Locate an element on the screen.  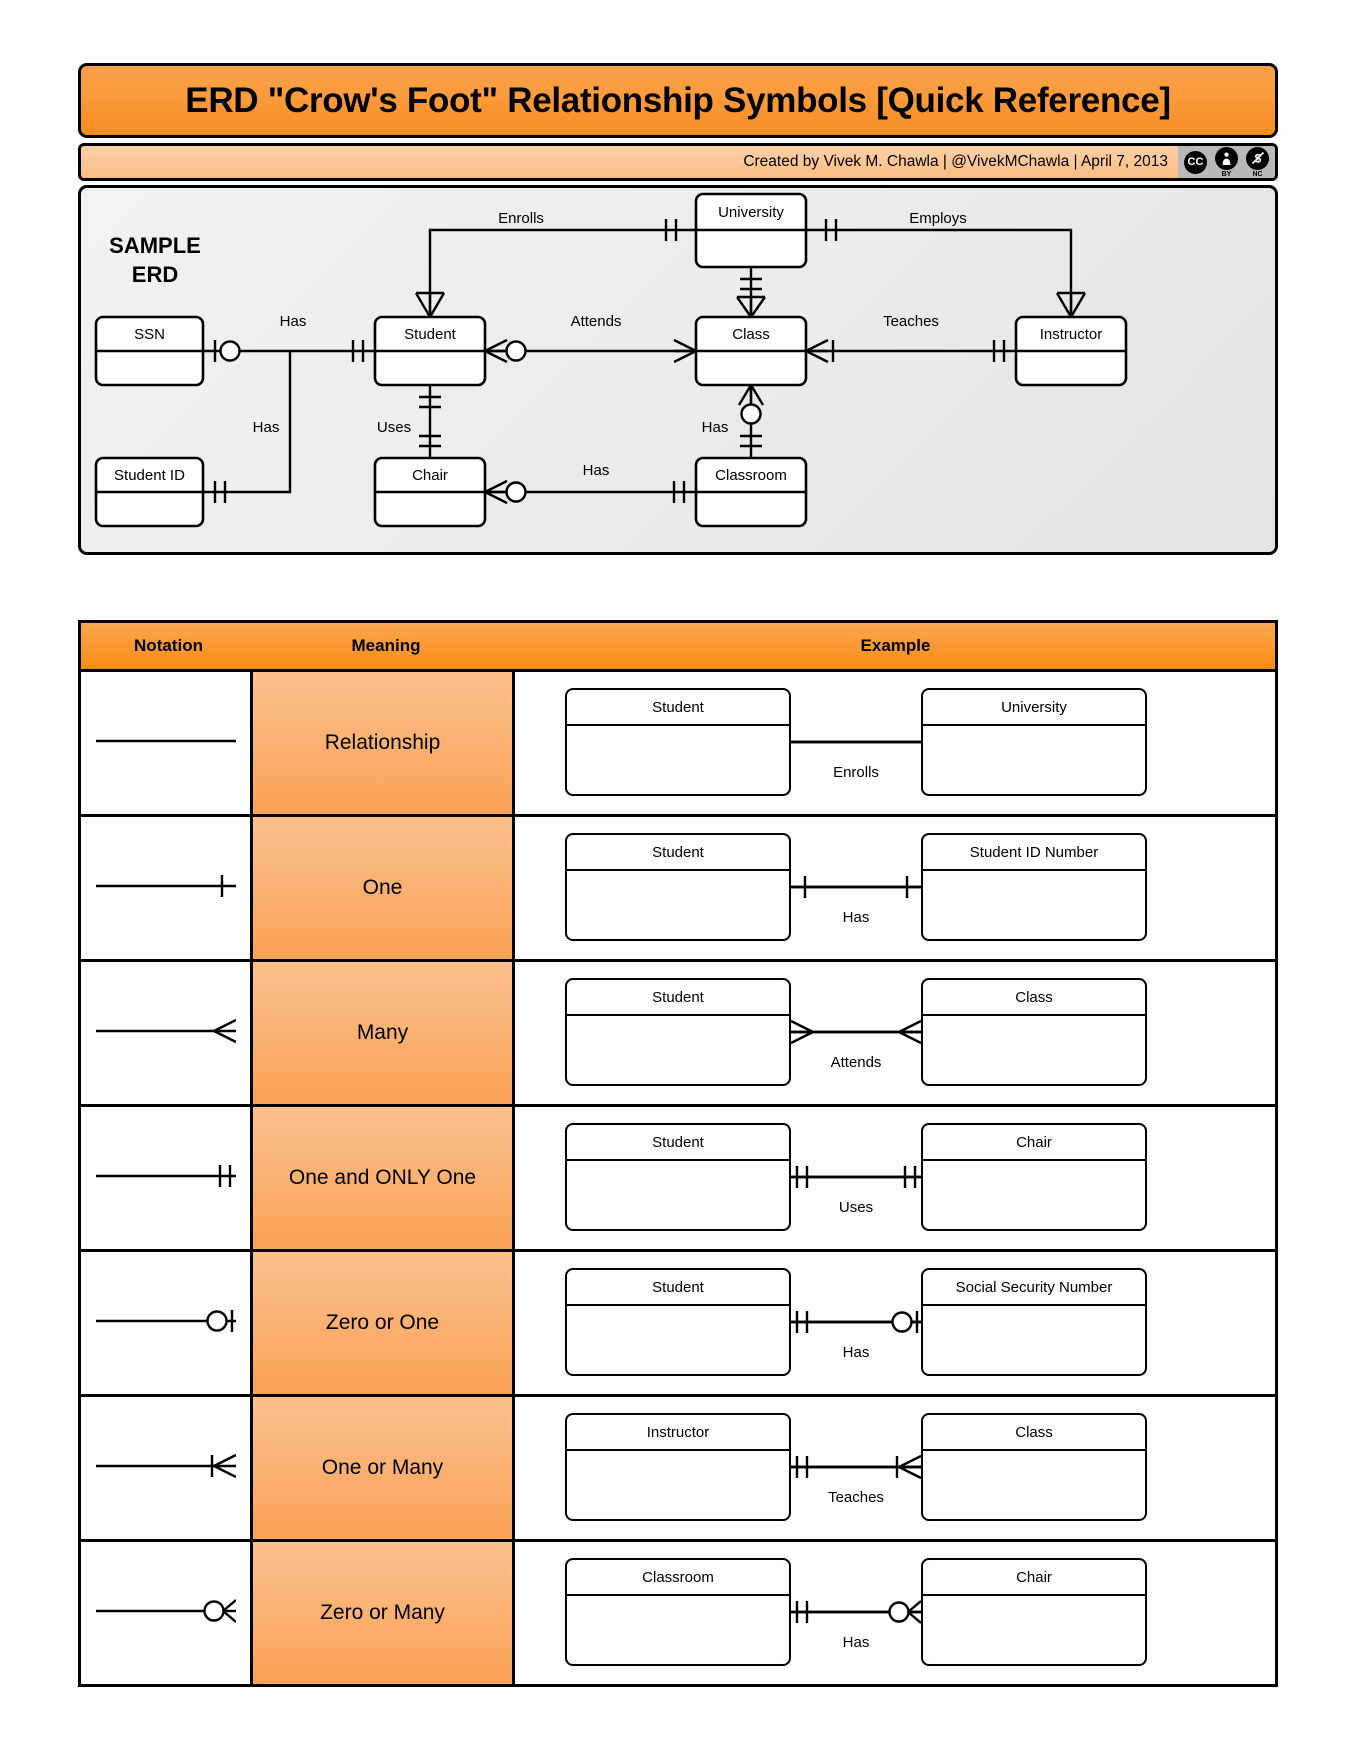
example-cell: Classroom Chair Has is located at coordinates (895, 1613).